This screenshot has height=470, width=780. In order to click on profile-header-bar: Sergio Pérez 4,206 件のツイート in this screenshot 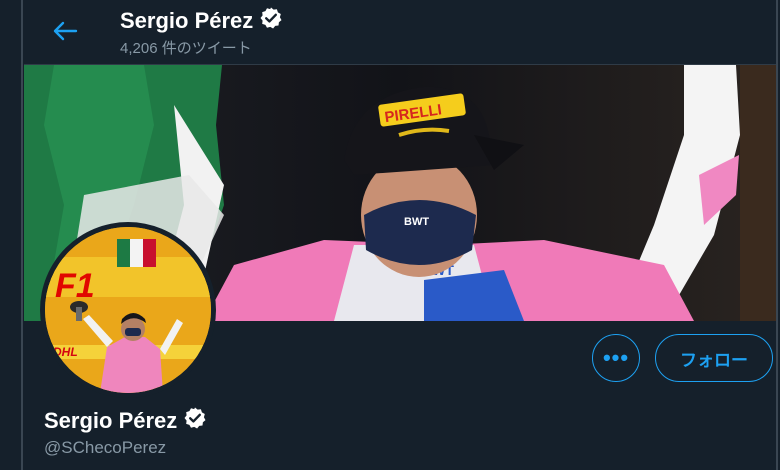, I will do `click(400, 32)`.